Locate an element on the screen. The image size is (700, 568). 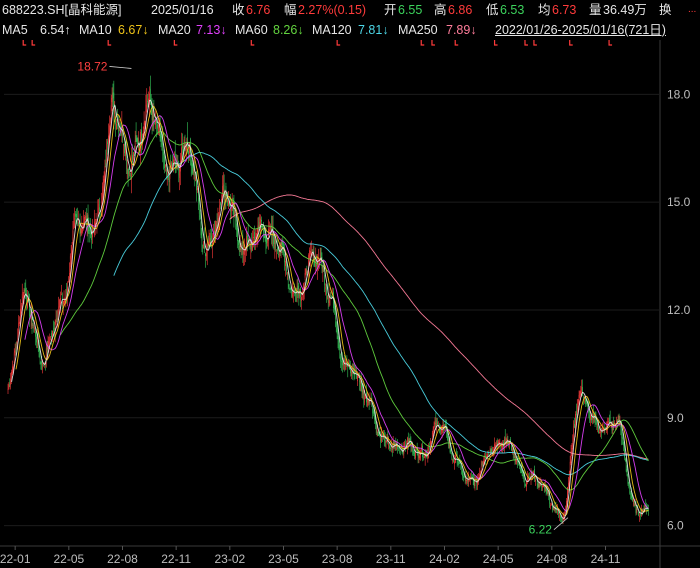
x-tick-label: 24-02 is located at coordinates (444, 559).